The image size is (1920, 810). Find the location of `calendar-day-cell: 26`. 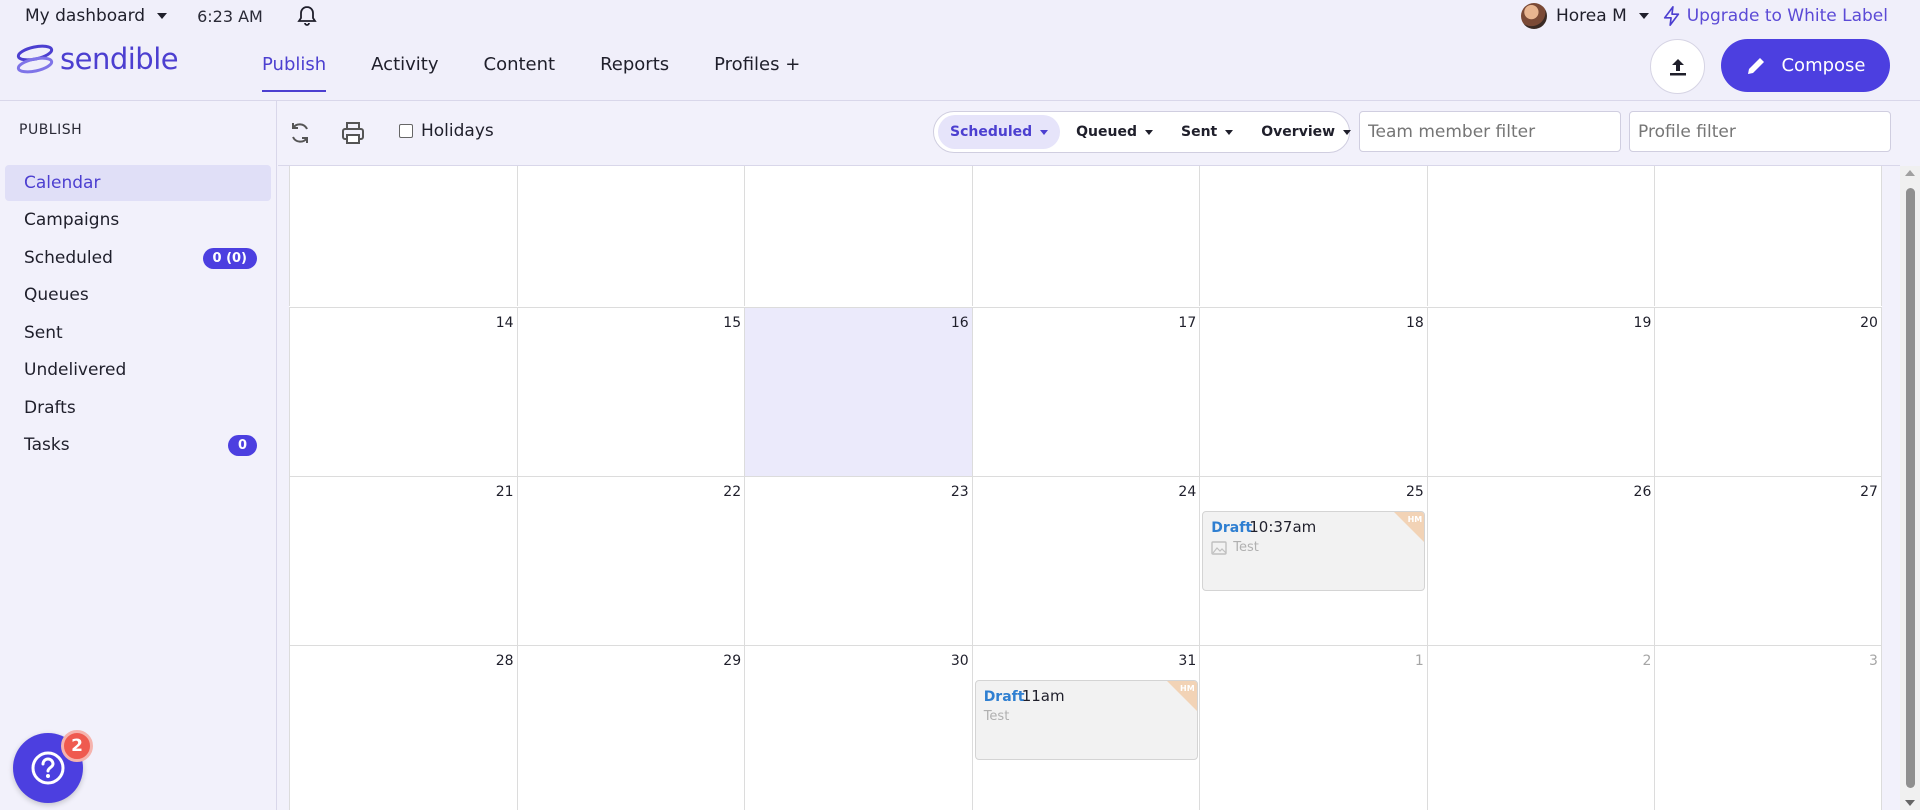

calendar-day-cell: 26 is located at coordinates (1540, 561).